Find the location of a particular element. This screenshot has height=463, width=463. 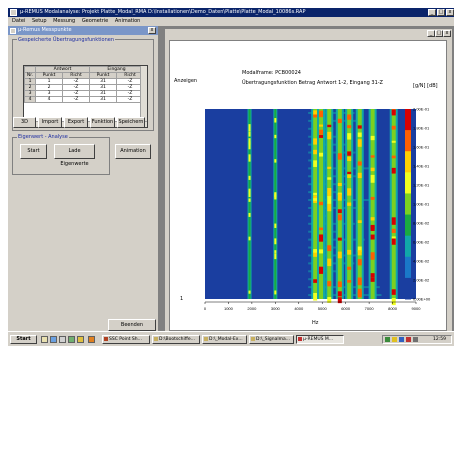

task-icon is located at coordinates (156, 339).